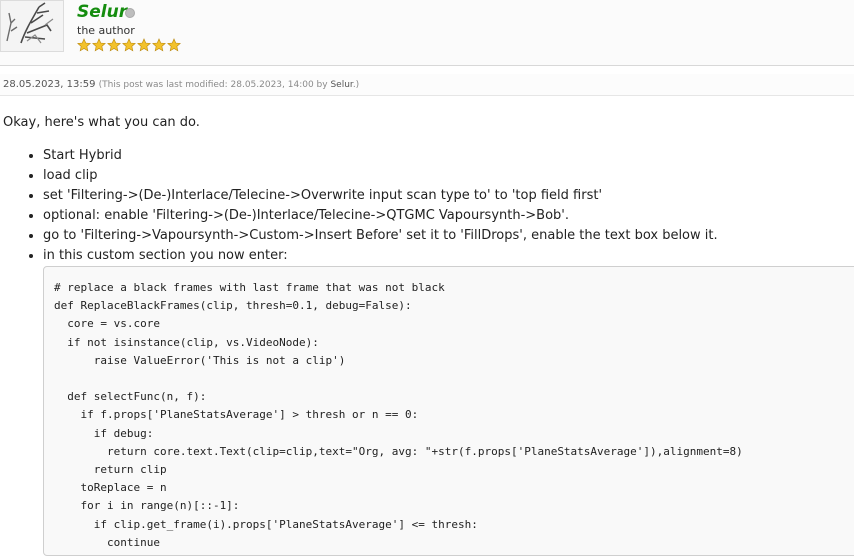 The height and width of the screenshot is (556, 854). Describe the element at coordinates (49, 84) in the screenshot. I see `post-date-text: 28.05.2023, 13:59` at that location.